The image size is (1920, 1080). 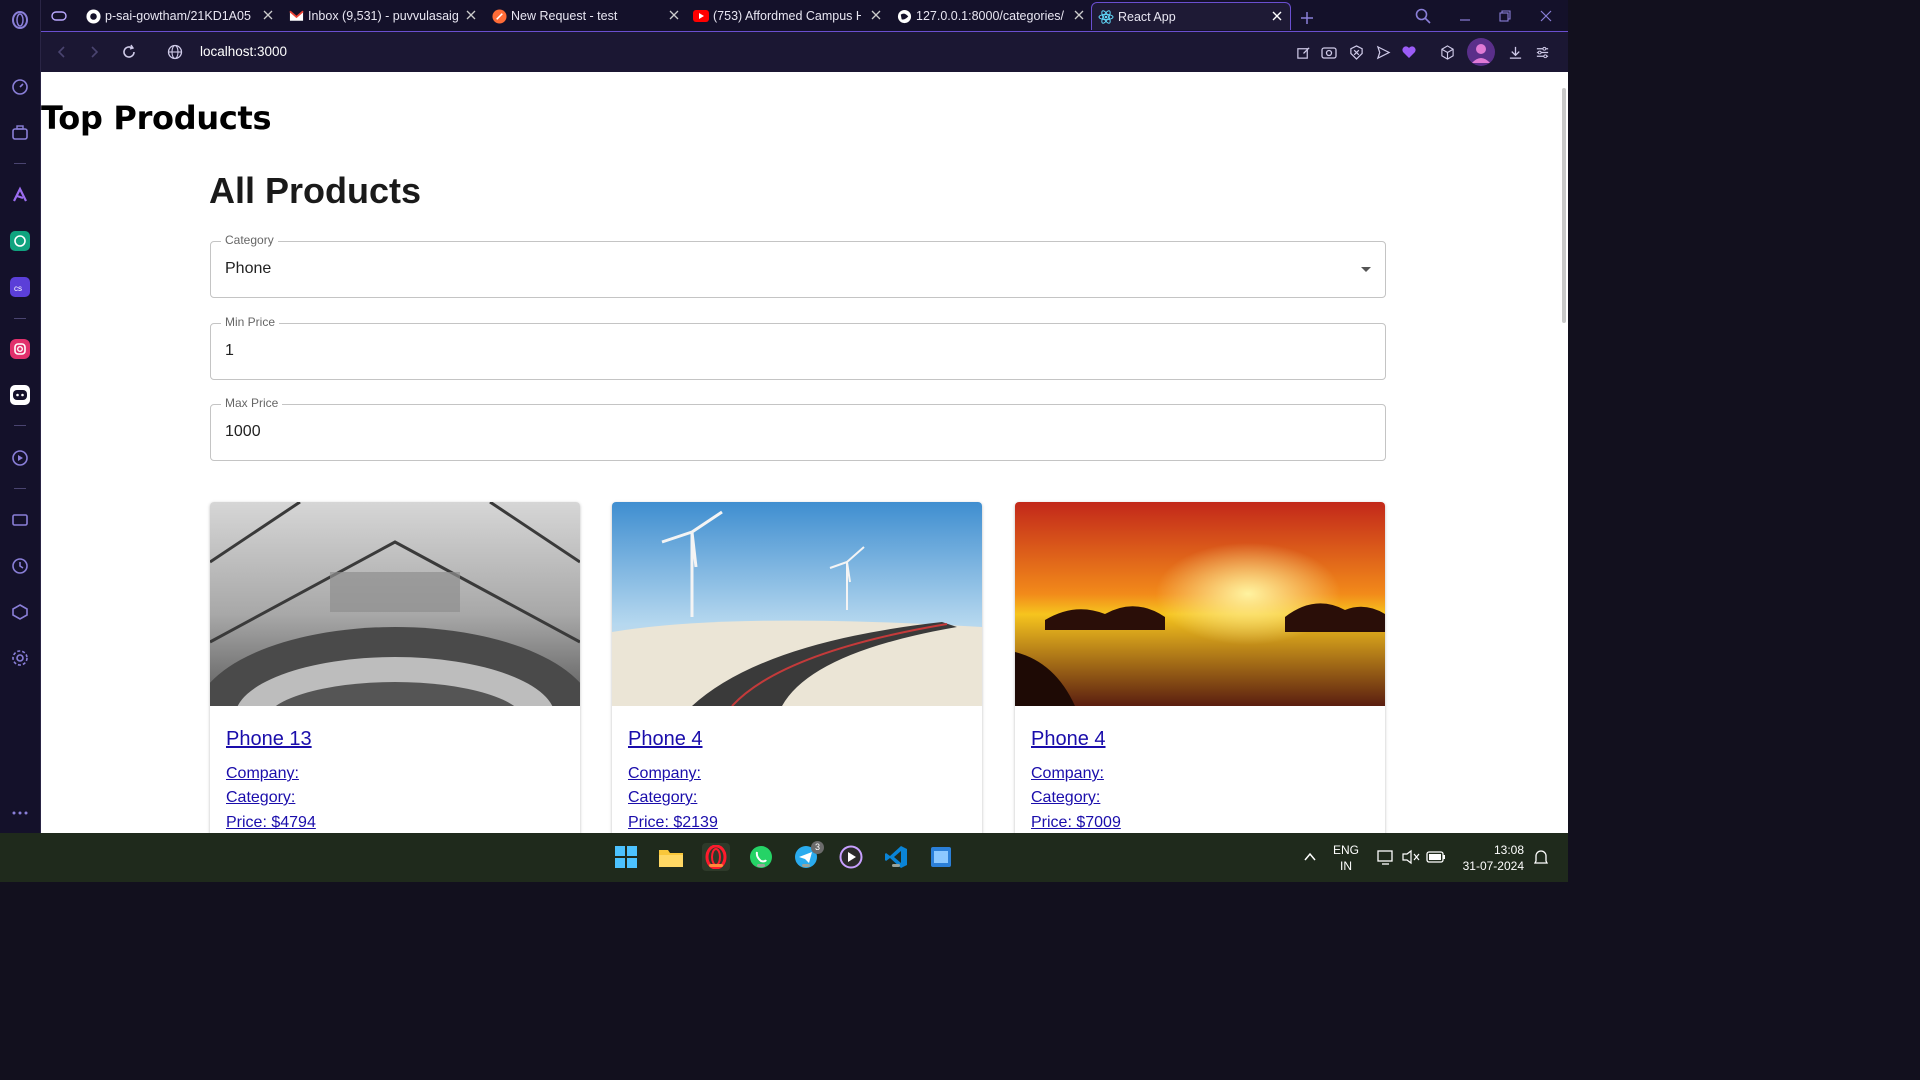 I want to click on scrollbar-thumb, so click(x=1564, y=205).